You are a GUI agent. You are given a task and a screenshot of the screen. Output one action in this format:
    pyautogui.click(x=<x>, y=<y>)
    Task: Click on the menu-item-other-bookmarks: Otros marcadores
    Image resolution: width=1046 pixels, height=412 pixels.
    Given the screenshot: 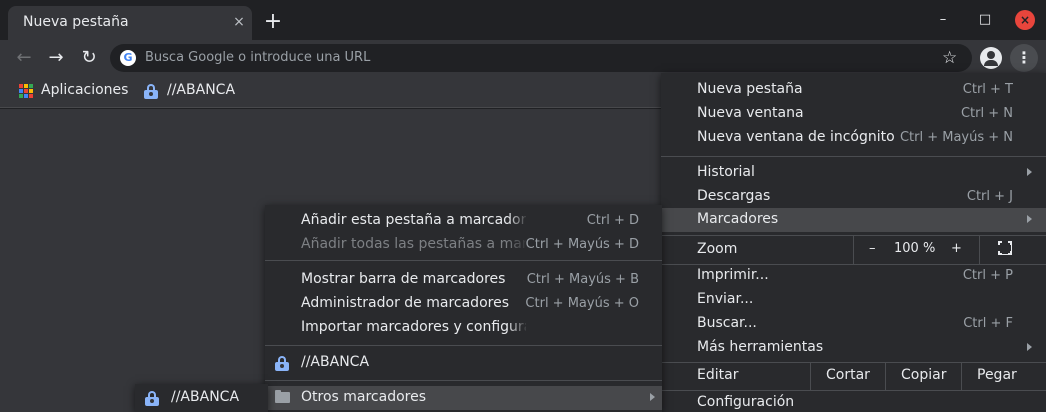 What is the action you would take?
    pyautogui.click(x=463, y=398)
    